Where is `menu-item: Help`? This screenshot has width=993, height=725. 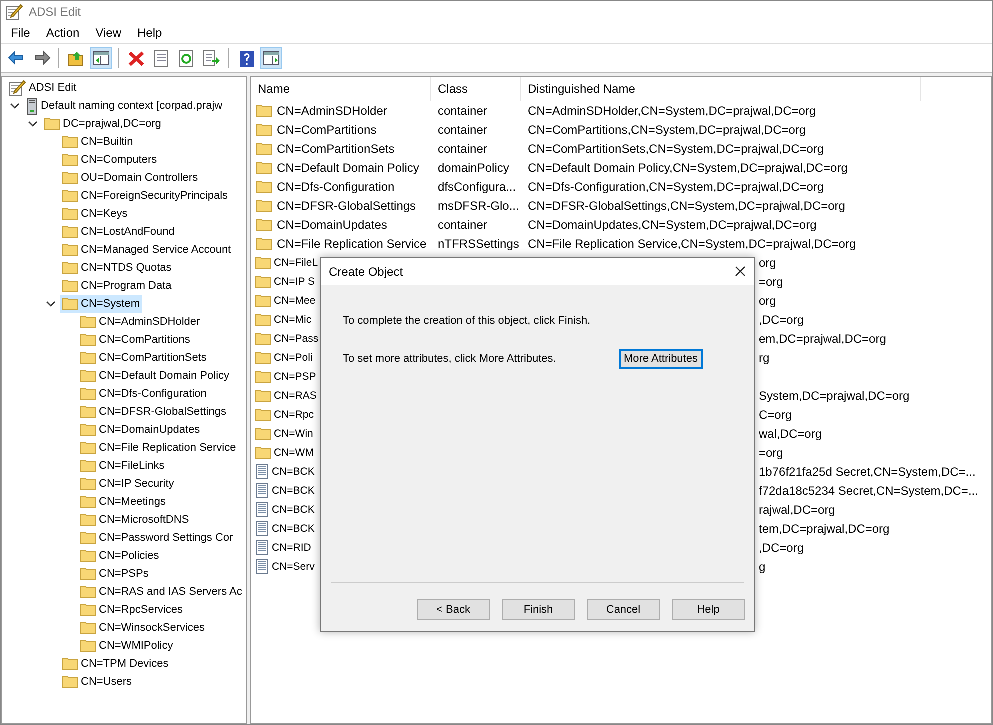
menu-item: Help is located at coordinates (150, 33).